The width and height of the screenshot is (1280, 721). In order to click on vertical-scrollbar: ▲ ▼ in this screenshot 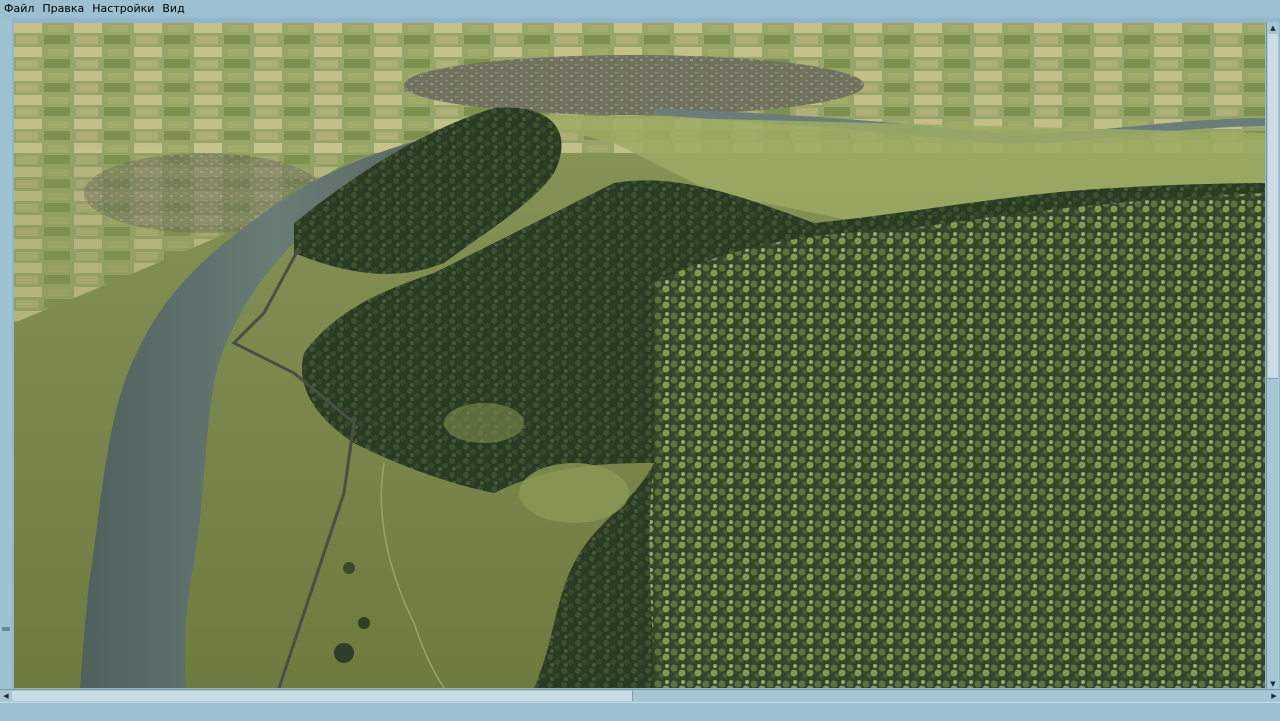, I will do `click(1272, 355)`.